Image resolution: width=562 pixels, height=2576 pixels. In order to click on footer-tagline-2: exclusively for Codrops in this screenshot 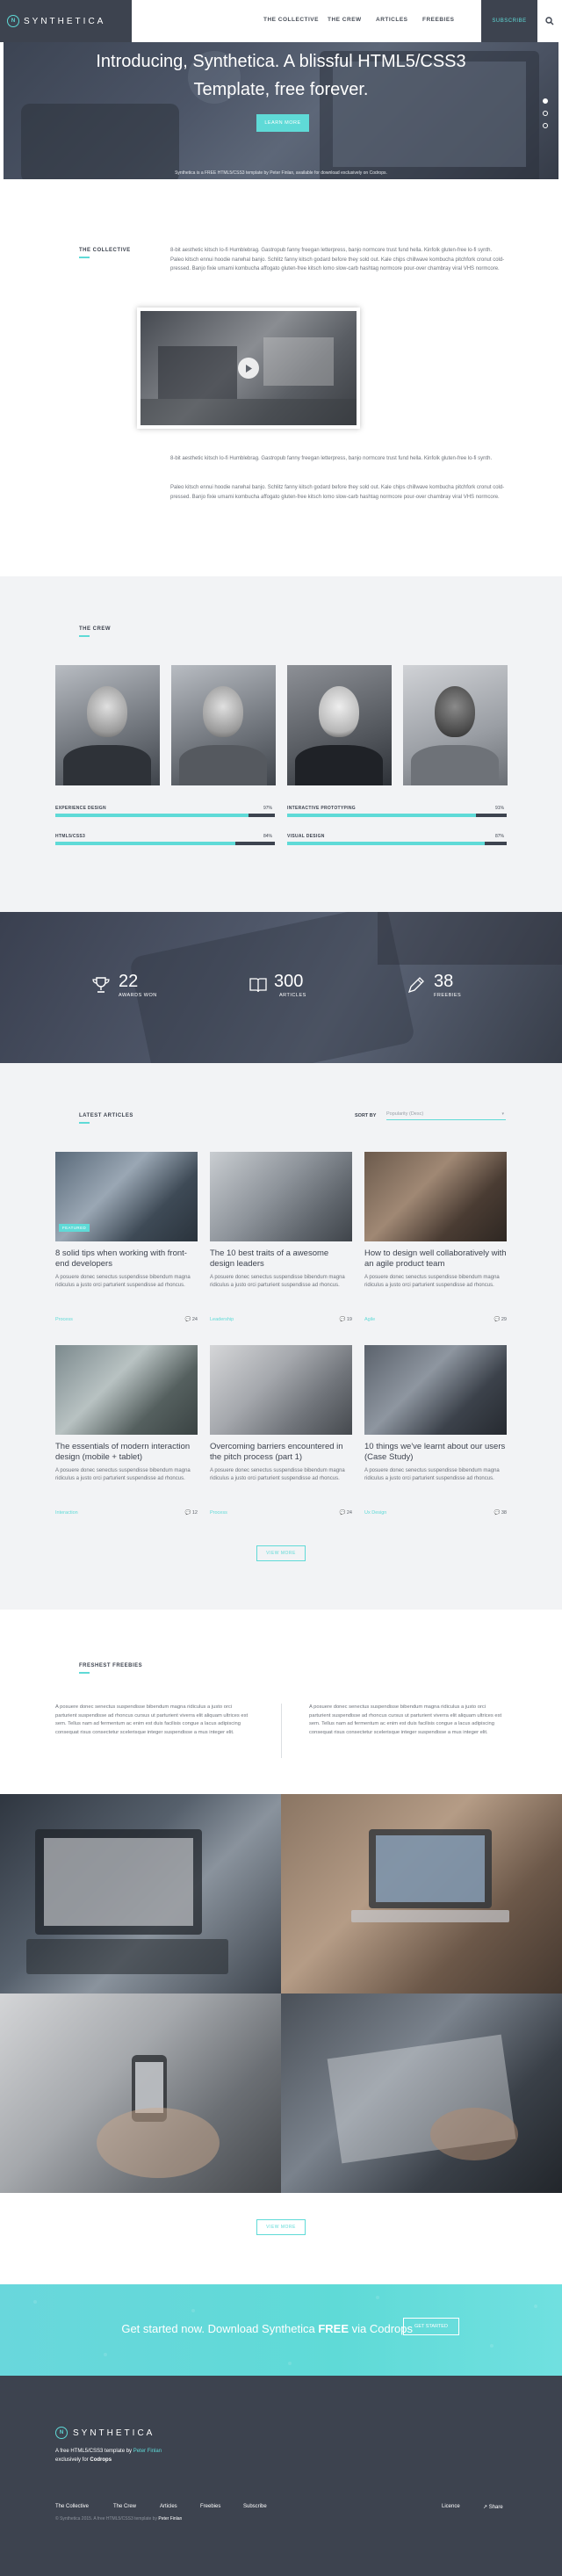, I will do `click(83, 2460)`.